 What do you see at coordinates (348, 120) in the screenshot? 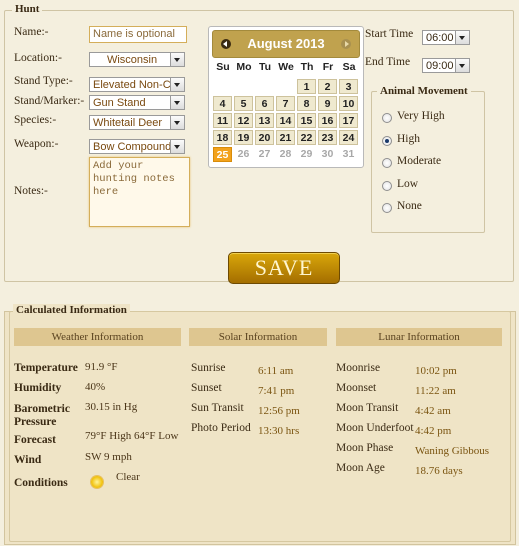
I see `calendar-day: 17` at bounding box center [348, 120].